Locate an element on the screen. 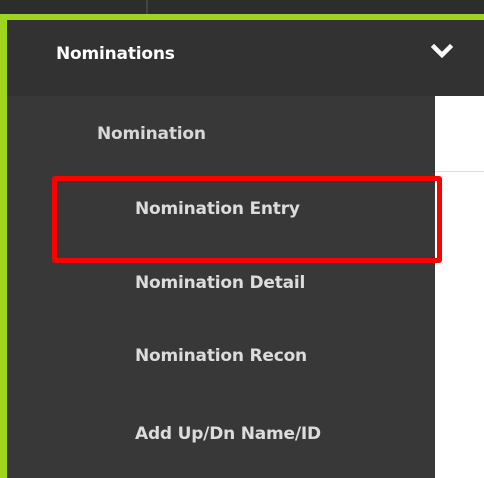  menu-item-nomination-detail: Nomination Detail is located at coordinates (220, 283).